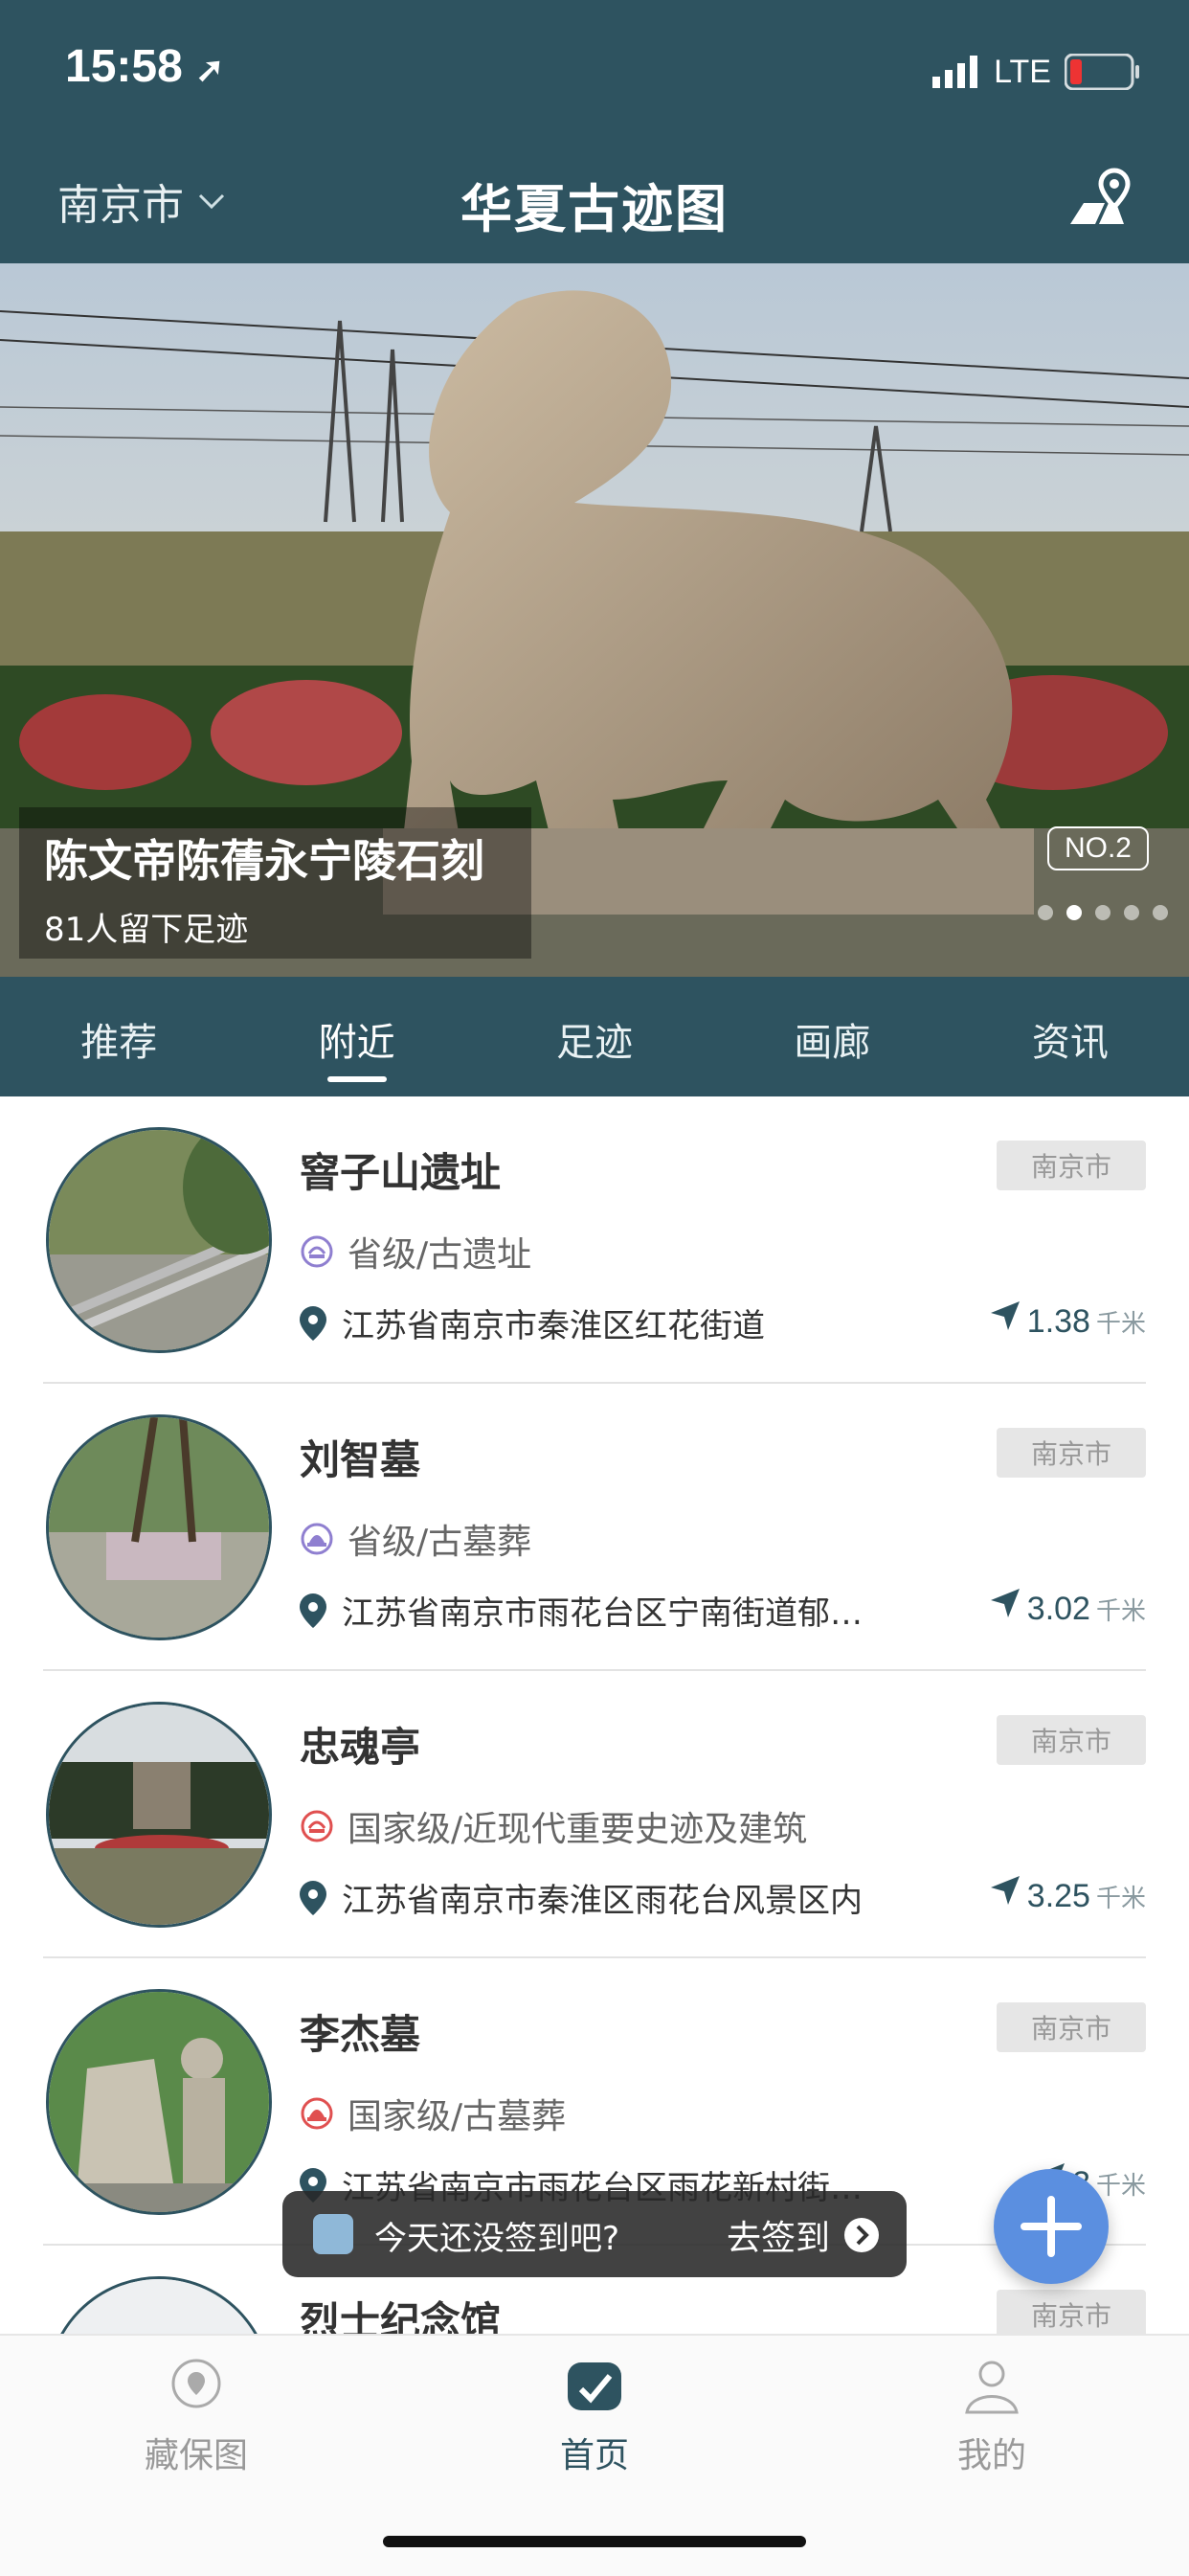  Describe the element at coordinates (360, 1459) in the screenshot. I see `site-name: 刘智墓` at that location.